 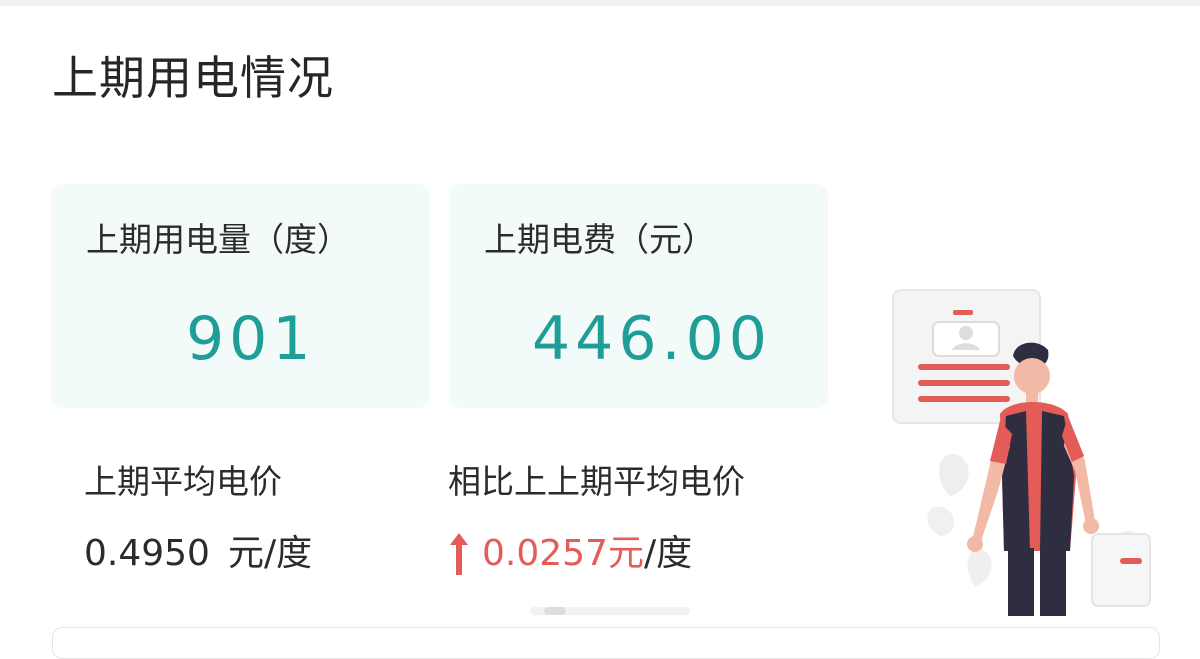 What do you see at coordinates (596, 481) in the screenshot?
I see `comparison-label: 相比上上期平均电价` at bounding box center [596, 481].